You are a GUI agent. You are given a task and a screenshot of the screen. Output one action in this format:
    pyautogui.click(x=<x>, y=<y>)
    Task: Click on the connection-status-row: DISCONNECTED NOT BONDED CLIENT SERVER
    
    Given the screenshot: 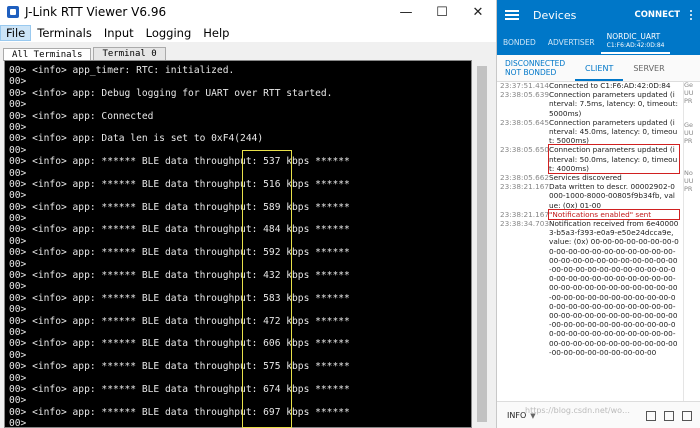 What is the action you would take?
    pyautogui.click(x=598, y=68)
    